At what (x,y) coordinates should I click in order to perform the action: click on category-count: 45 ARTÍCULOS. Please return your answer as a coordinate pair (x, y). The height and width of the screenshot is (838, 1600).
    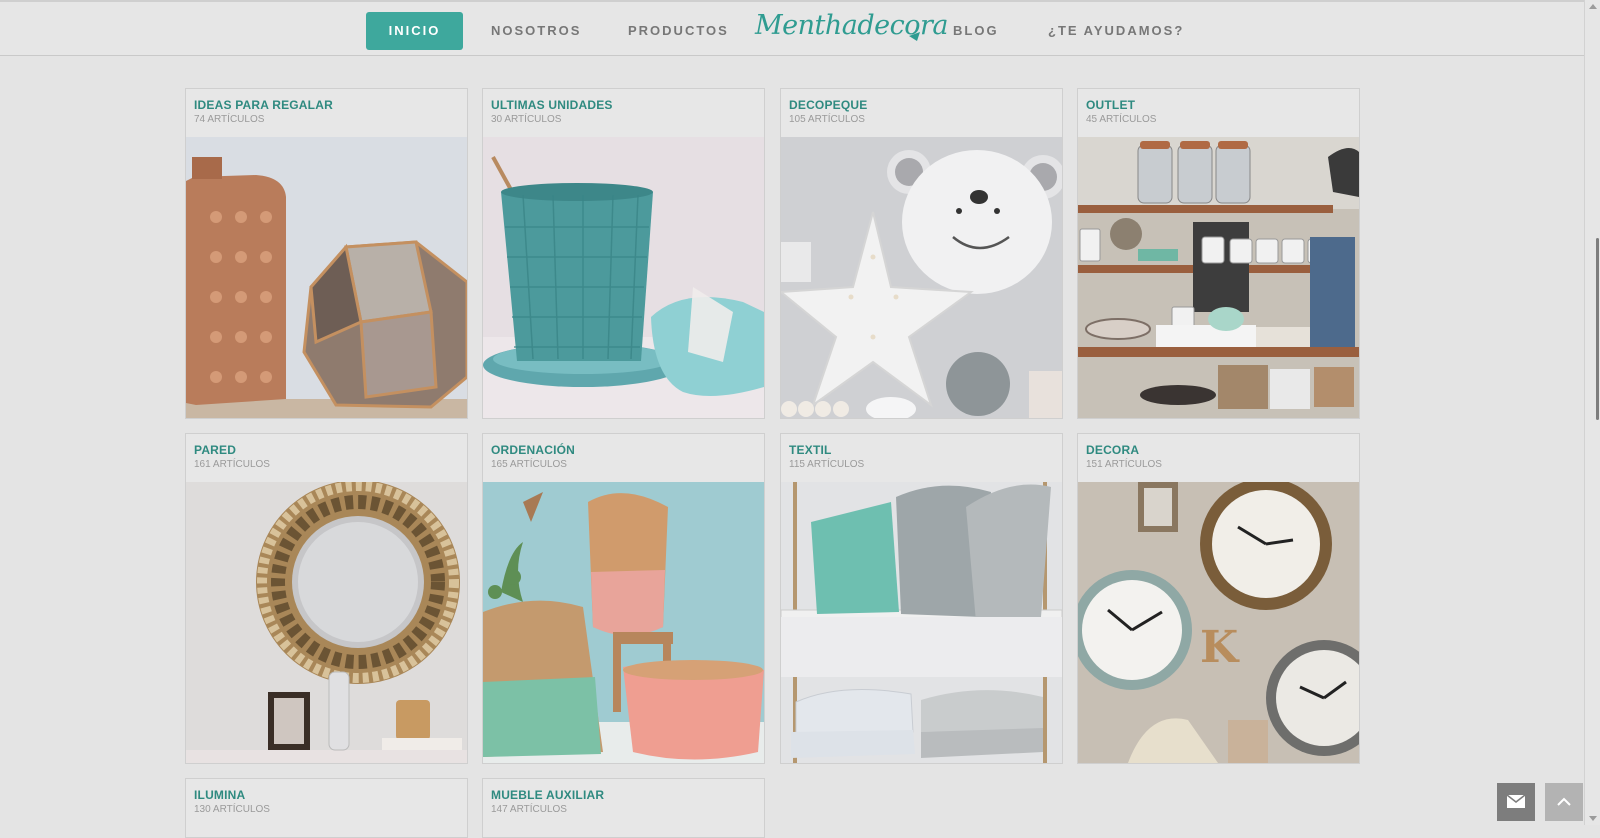
    Looking at the image, I should click on (1121, 119).